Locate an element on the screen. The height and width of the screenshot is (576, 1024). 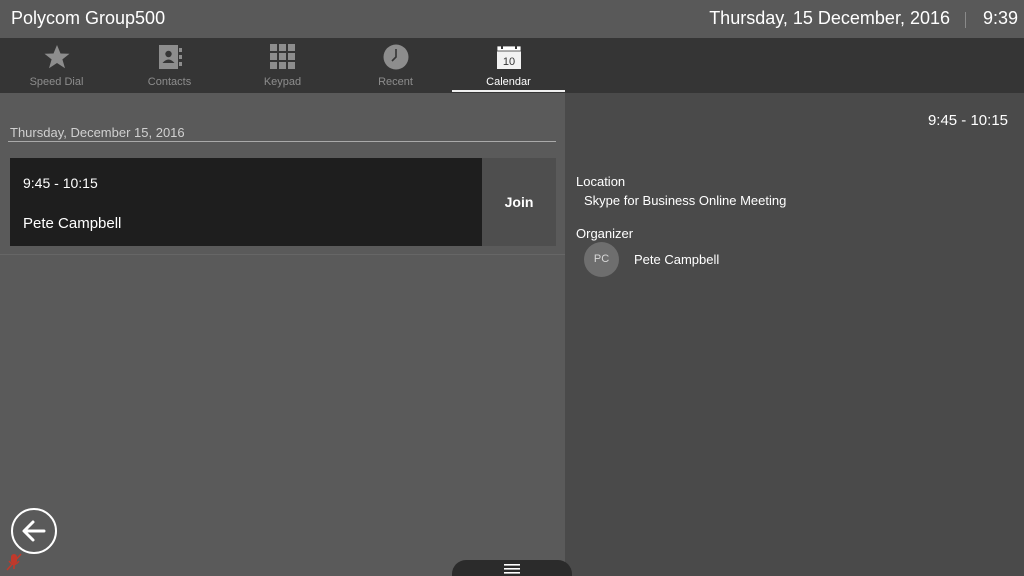
tab-label: Contacts is located at coordinates (169, 82).